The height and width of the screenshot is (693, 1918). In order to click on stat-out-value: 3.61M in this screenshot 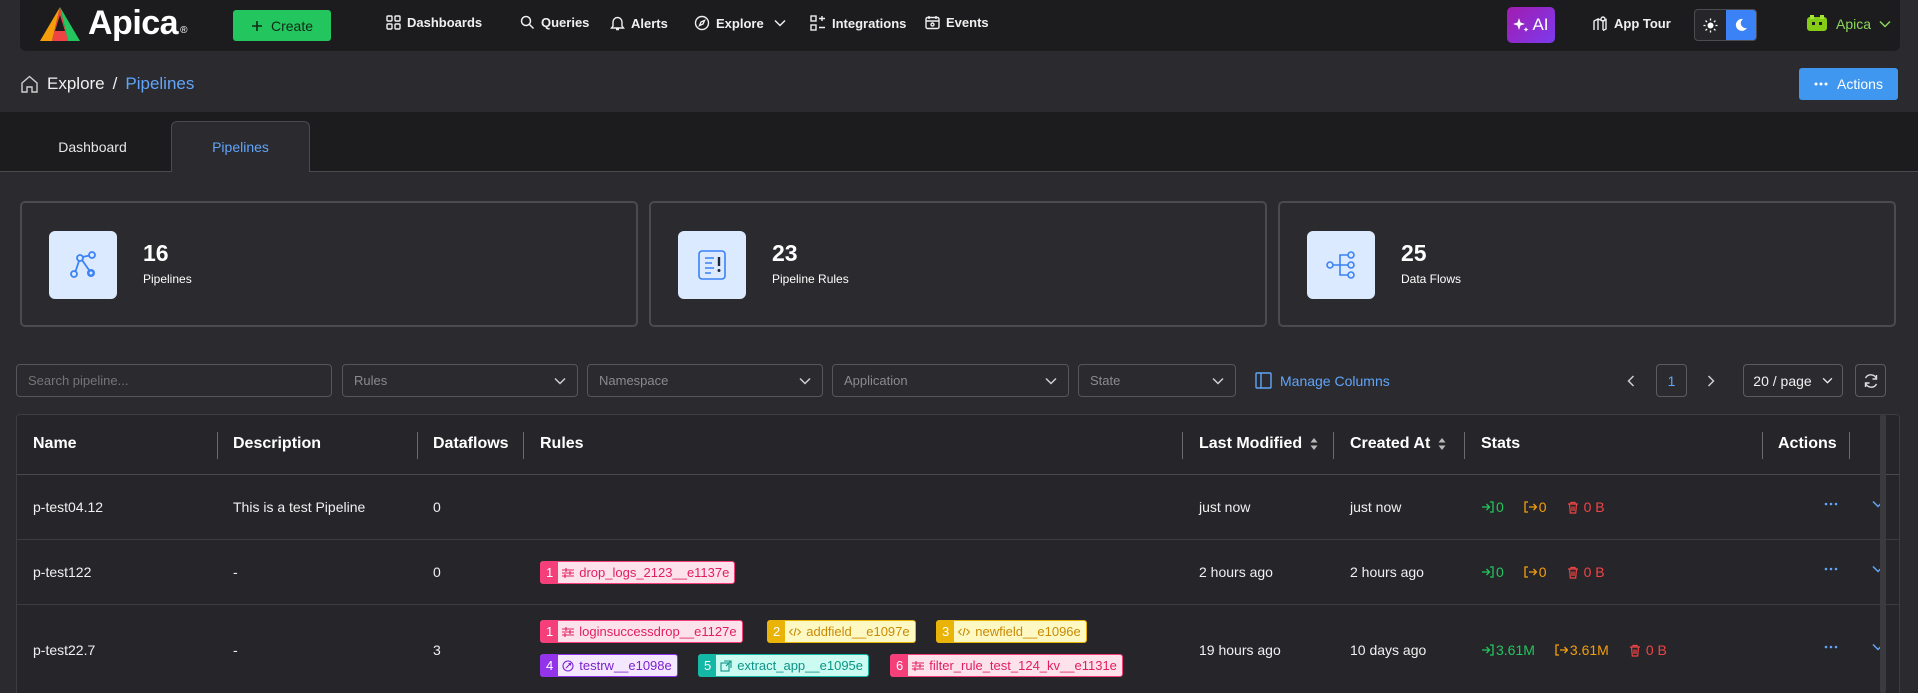, I will do `click(1589, 650)`.